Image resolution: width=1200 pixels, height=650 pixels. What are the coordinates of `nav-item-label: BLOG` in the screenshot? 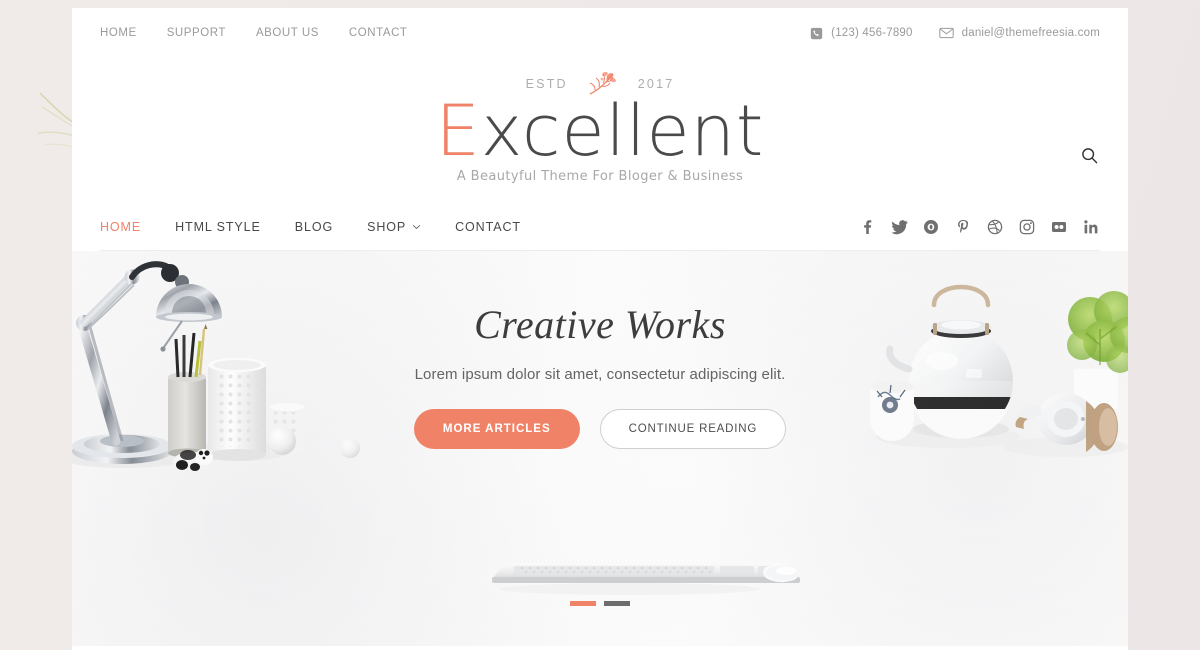 It's located at (314, 227).